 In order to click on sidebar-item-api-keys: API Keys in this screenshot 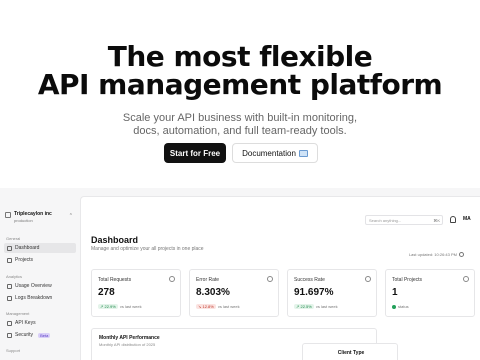, I will do `click(40, 323)`.